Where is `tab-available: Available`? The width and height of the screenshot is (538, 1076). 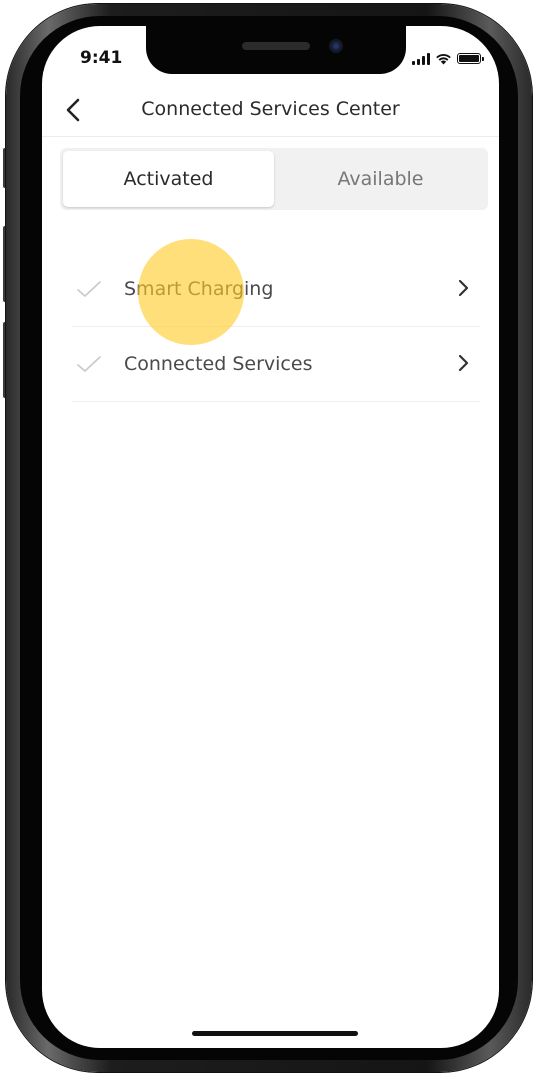
tab-available: Available is located at coordinates (380, 179).